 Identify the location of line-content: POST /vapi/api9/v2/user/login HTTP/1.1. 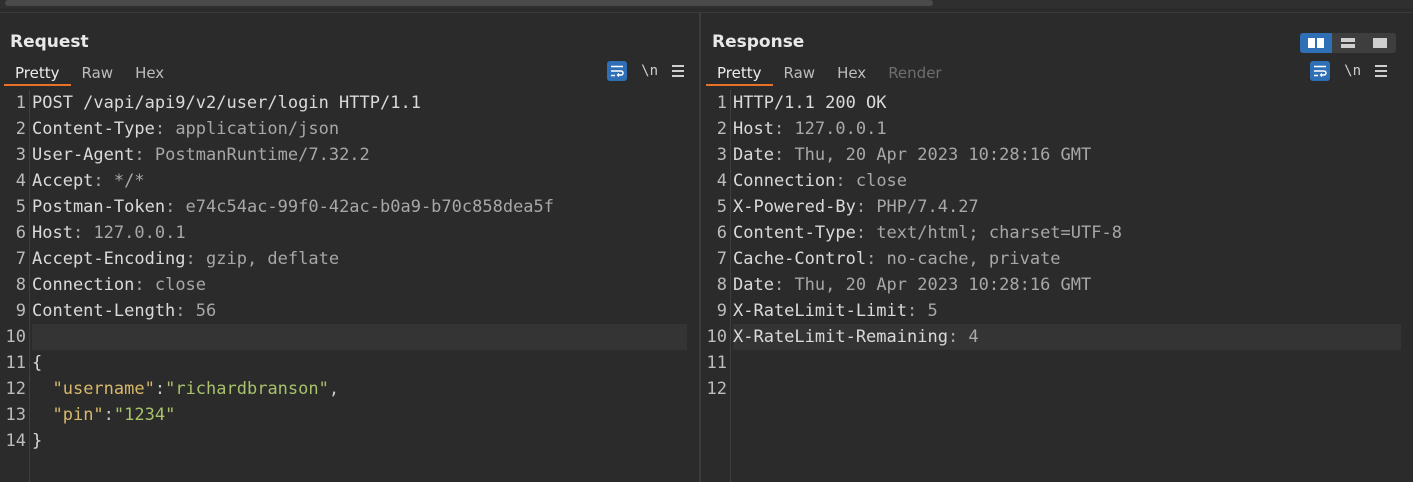
(359, 103).